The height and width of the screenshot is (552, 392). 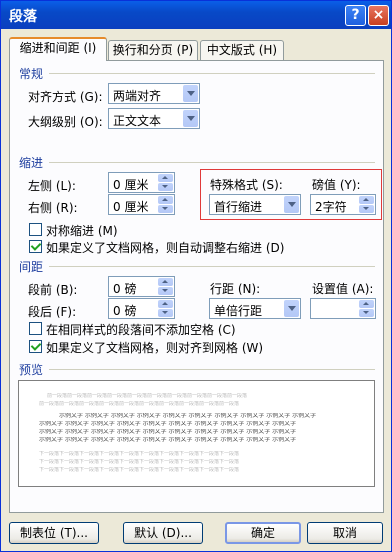 What do you see at coordinates (65, 97) in the screenshot?
I see `alignment-label: 对齐方式 (G):` at bounding box center [65, 97].